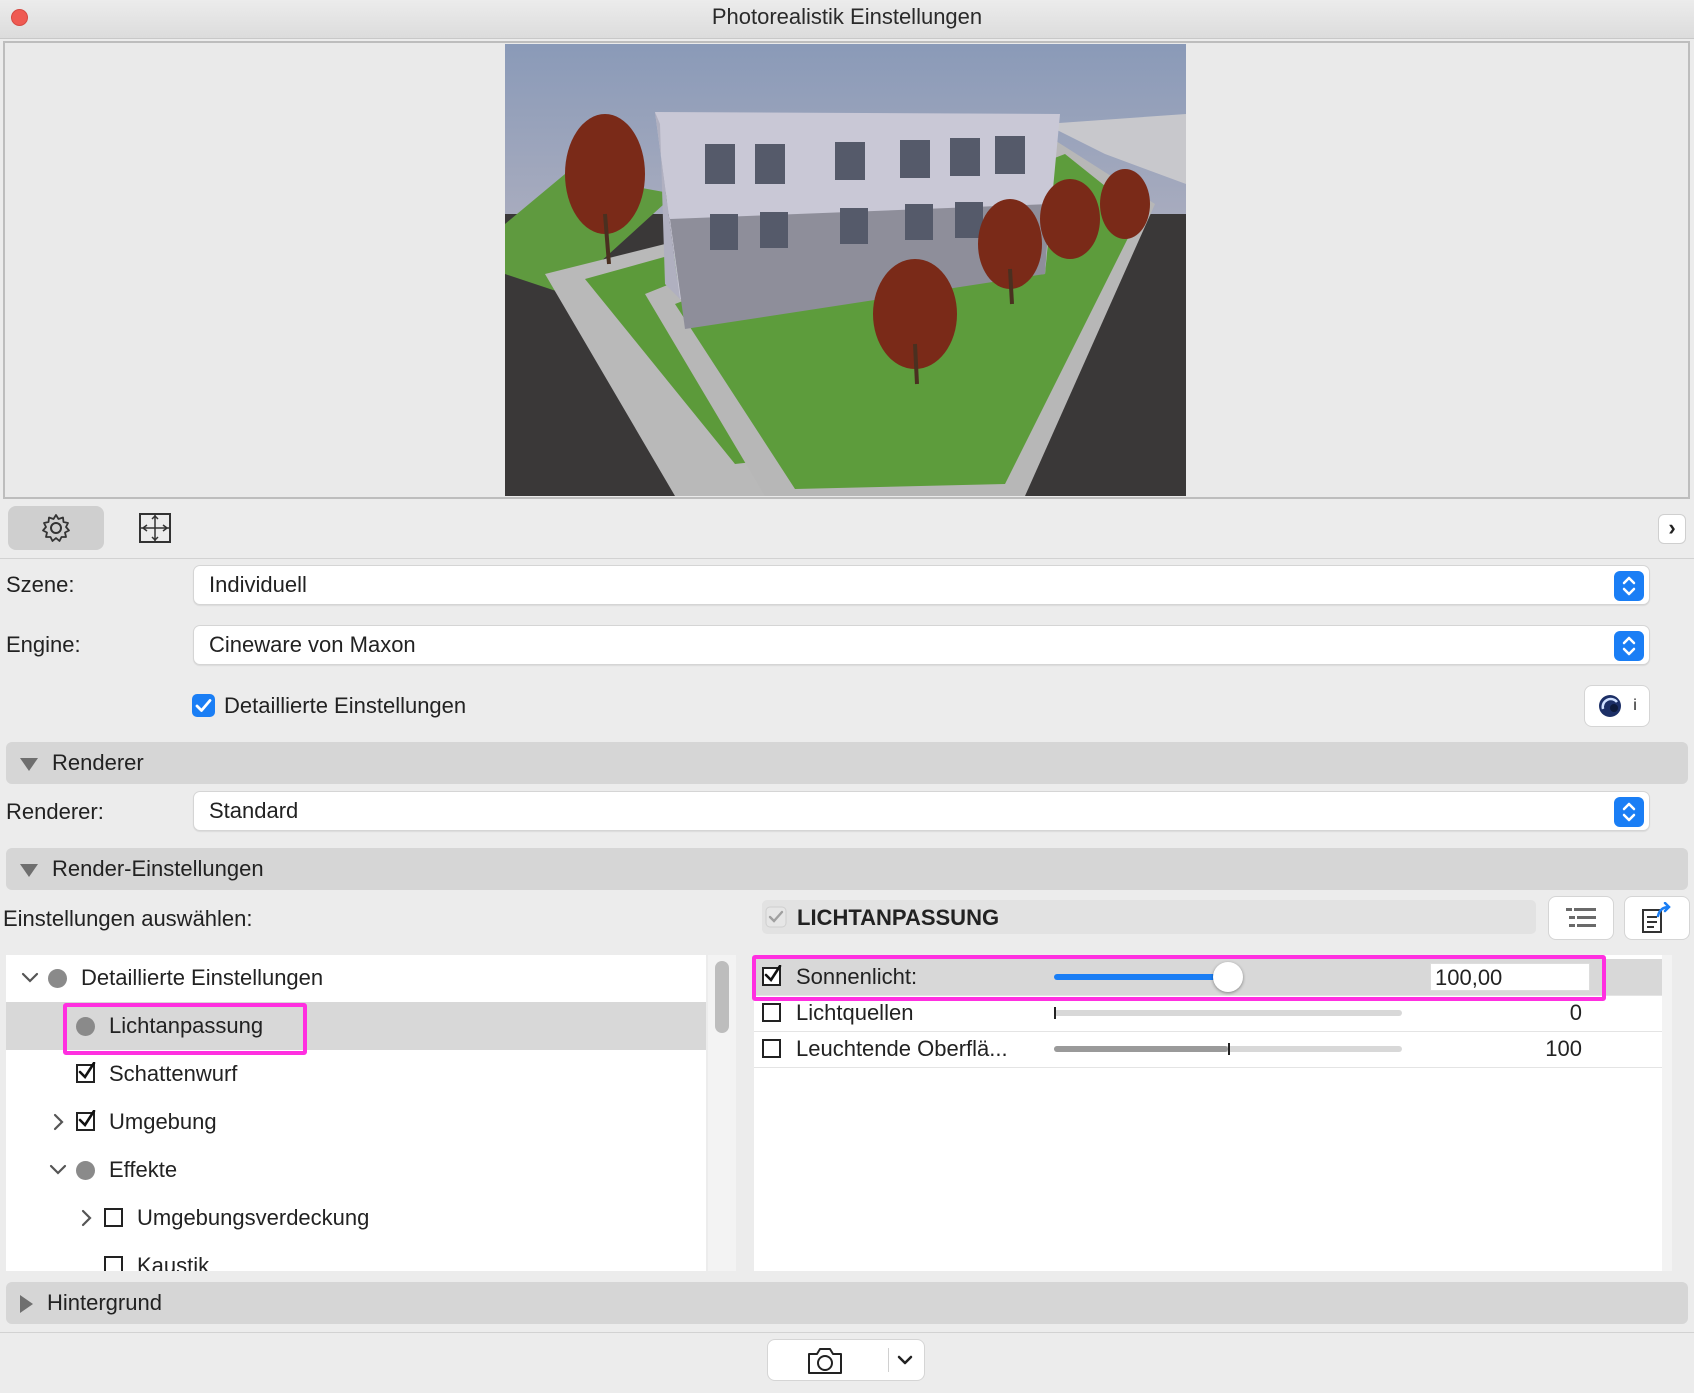  Describe the element at coordinates (722, 997) in the screenshot. I see `tree-scrollbar-thumb` at that location.